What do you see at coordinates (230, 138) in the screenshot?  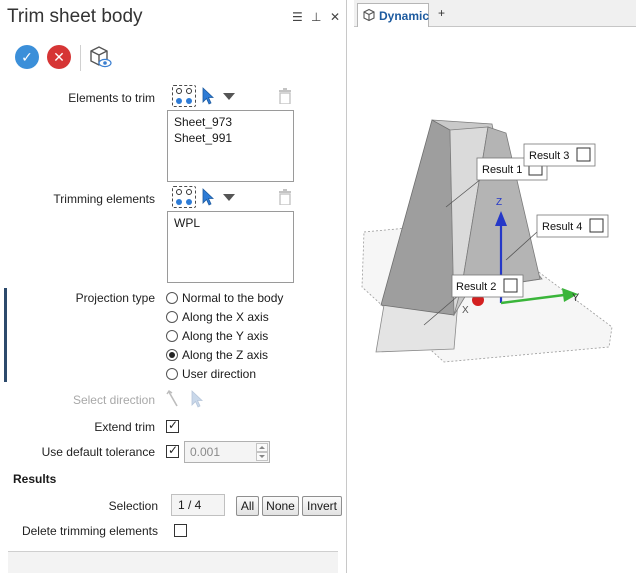 I see `list-item: Sheet_991` at bounding box center [230, 138].